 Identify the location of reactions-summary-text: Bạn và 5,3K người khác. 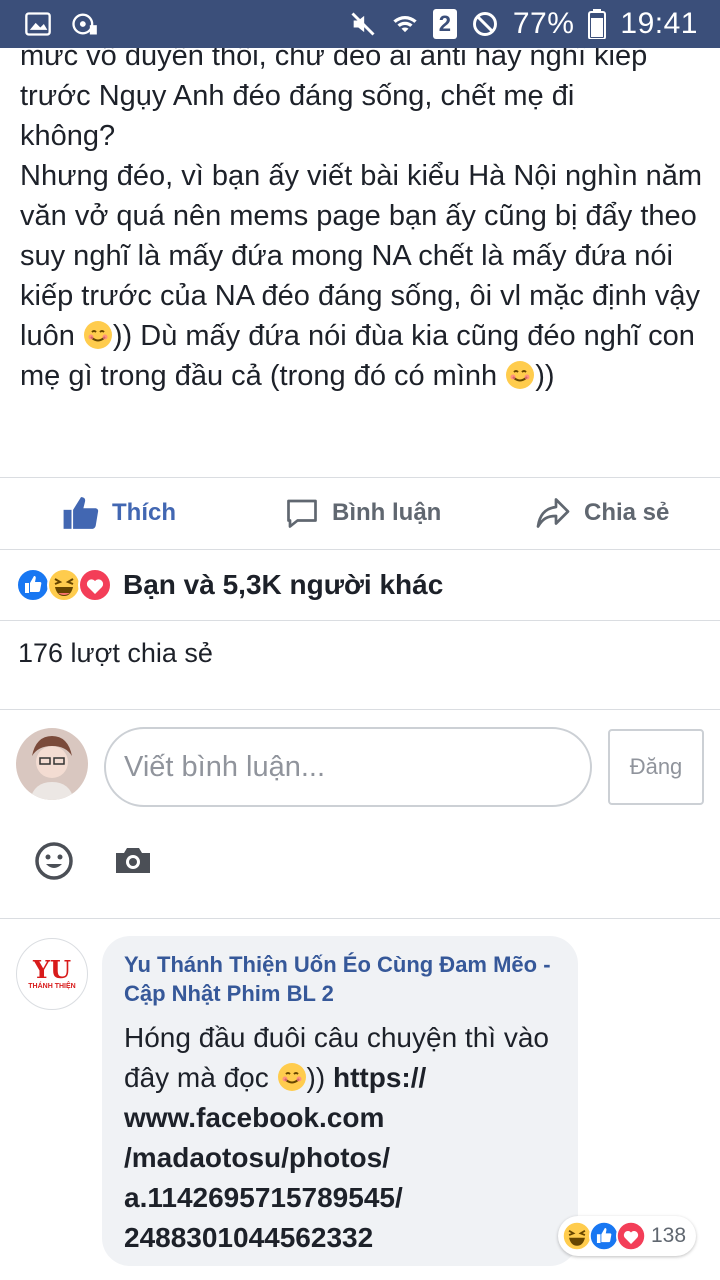
(283, 584).